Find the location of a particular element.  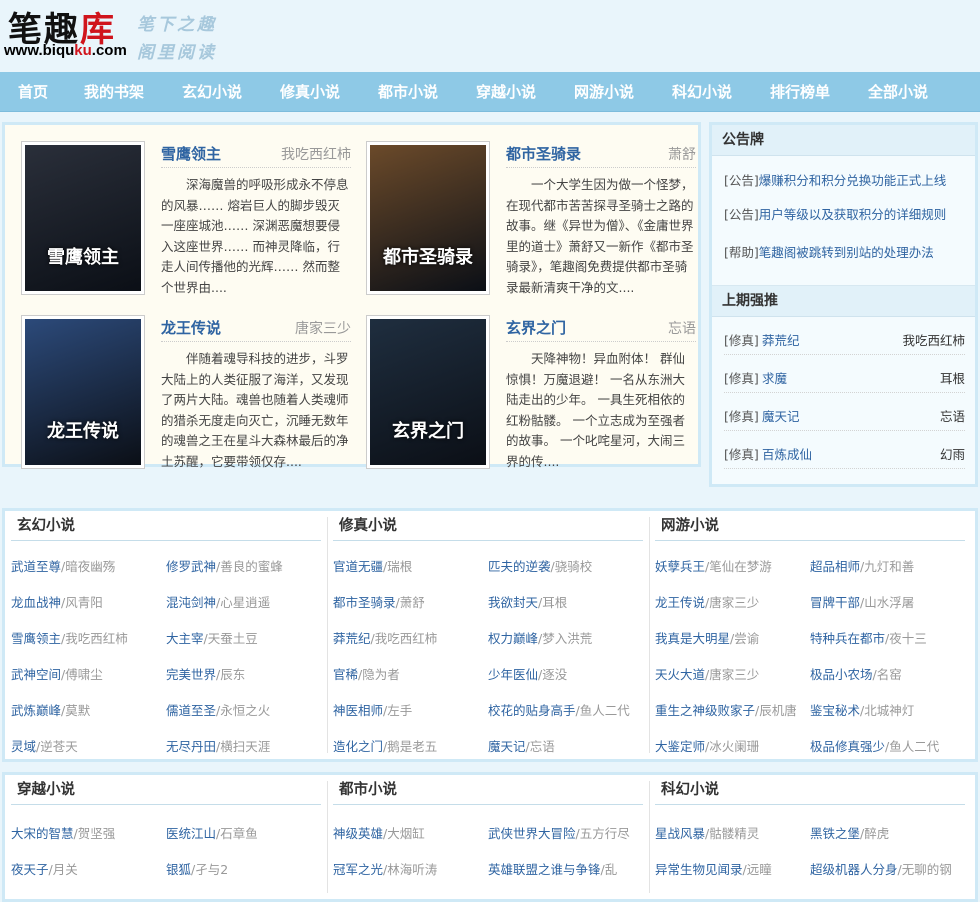

book-link: 重生之神级败家子 is located at coordinates (705, 710).